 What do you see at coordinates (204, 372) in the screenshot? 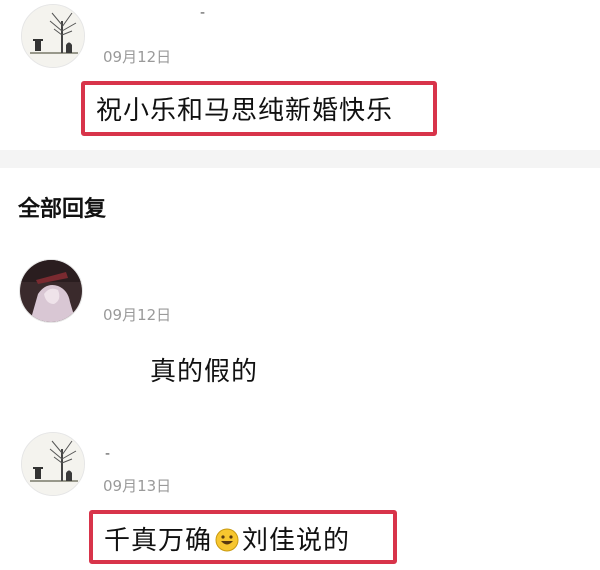
I see `comment-text: 真的假的` at bounding box center [204, 372].